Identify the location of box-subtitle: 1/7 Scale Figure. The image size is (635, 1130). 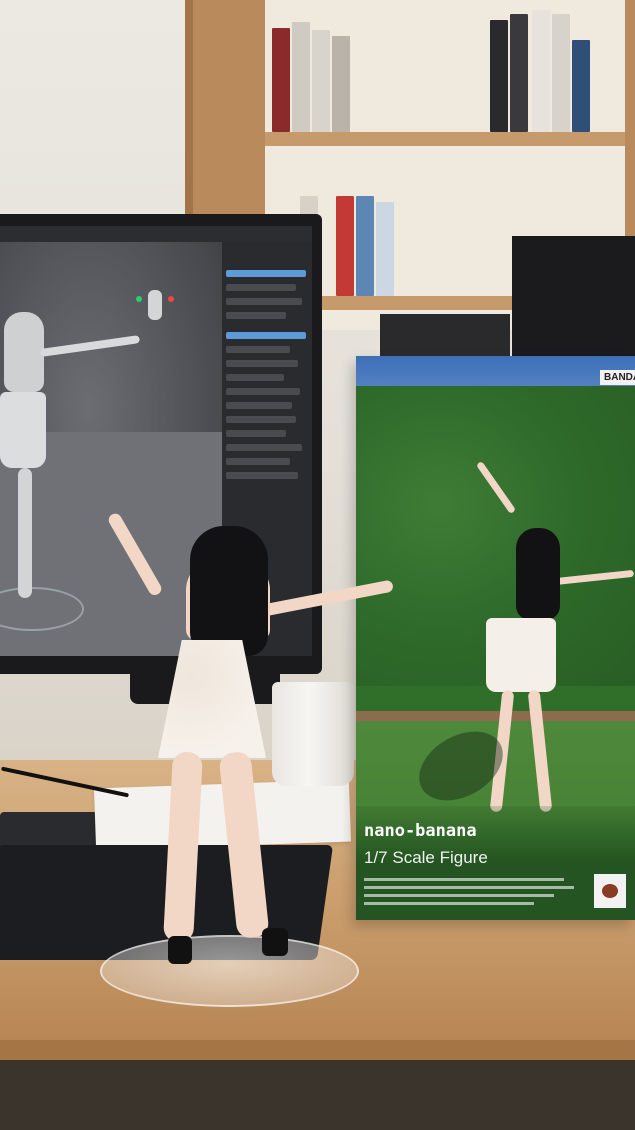
(426, 857).